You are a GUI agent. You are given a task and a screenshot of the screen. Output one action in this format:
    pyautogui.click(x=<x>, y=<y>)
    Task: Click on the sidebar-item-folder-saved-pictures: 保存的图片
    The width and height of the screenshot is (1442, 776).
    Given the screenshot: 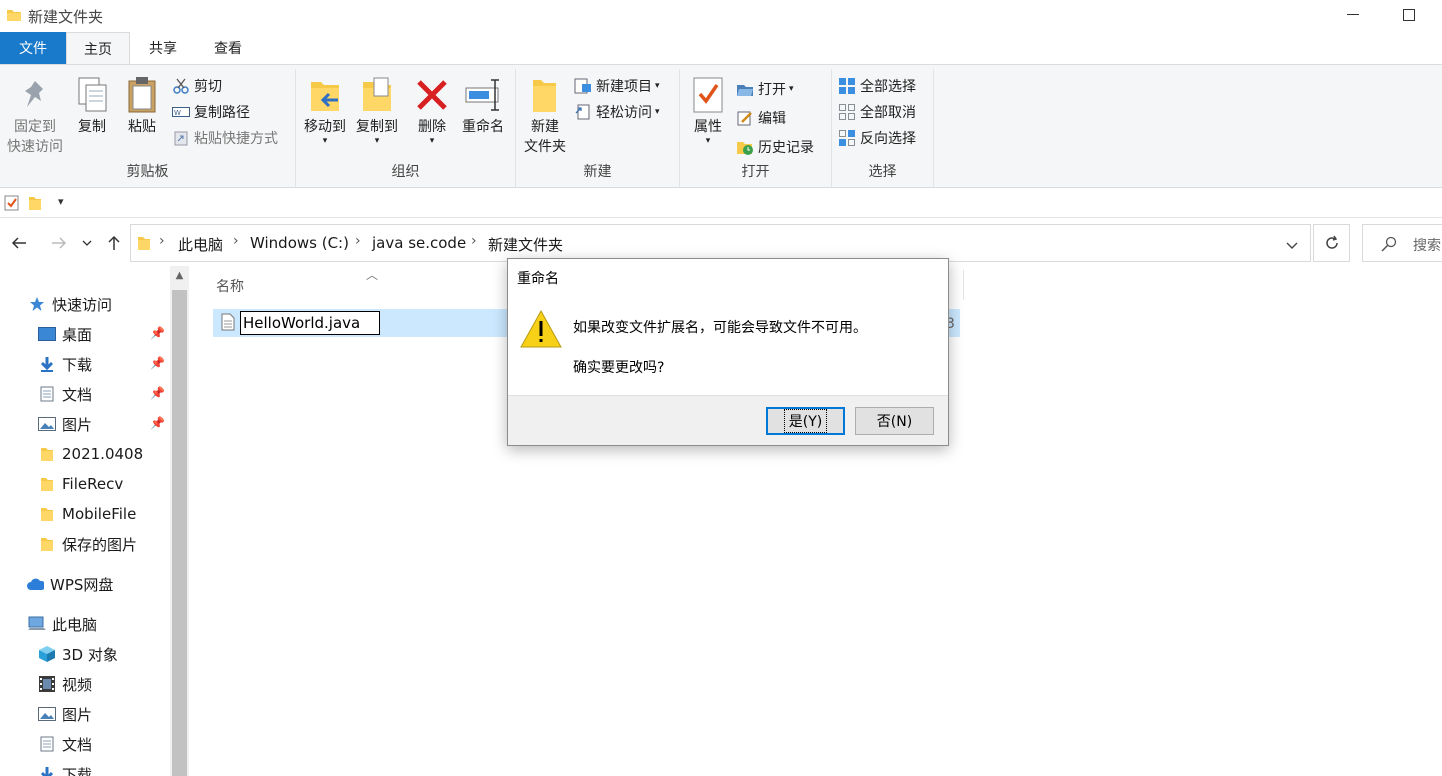 What is the action you would take?
    pyautogui.click(x=87, y=544)
    